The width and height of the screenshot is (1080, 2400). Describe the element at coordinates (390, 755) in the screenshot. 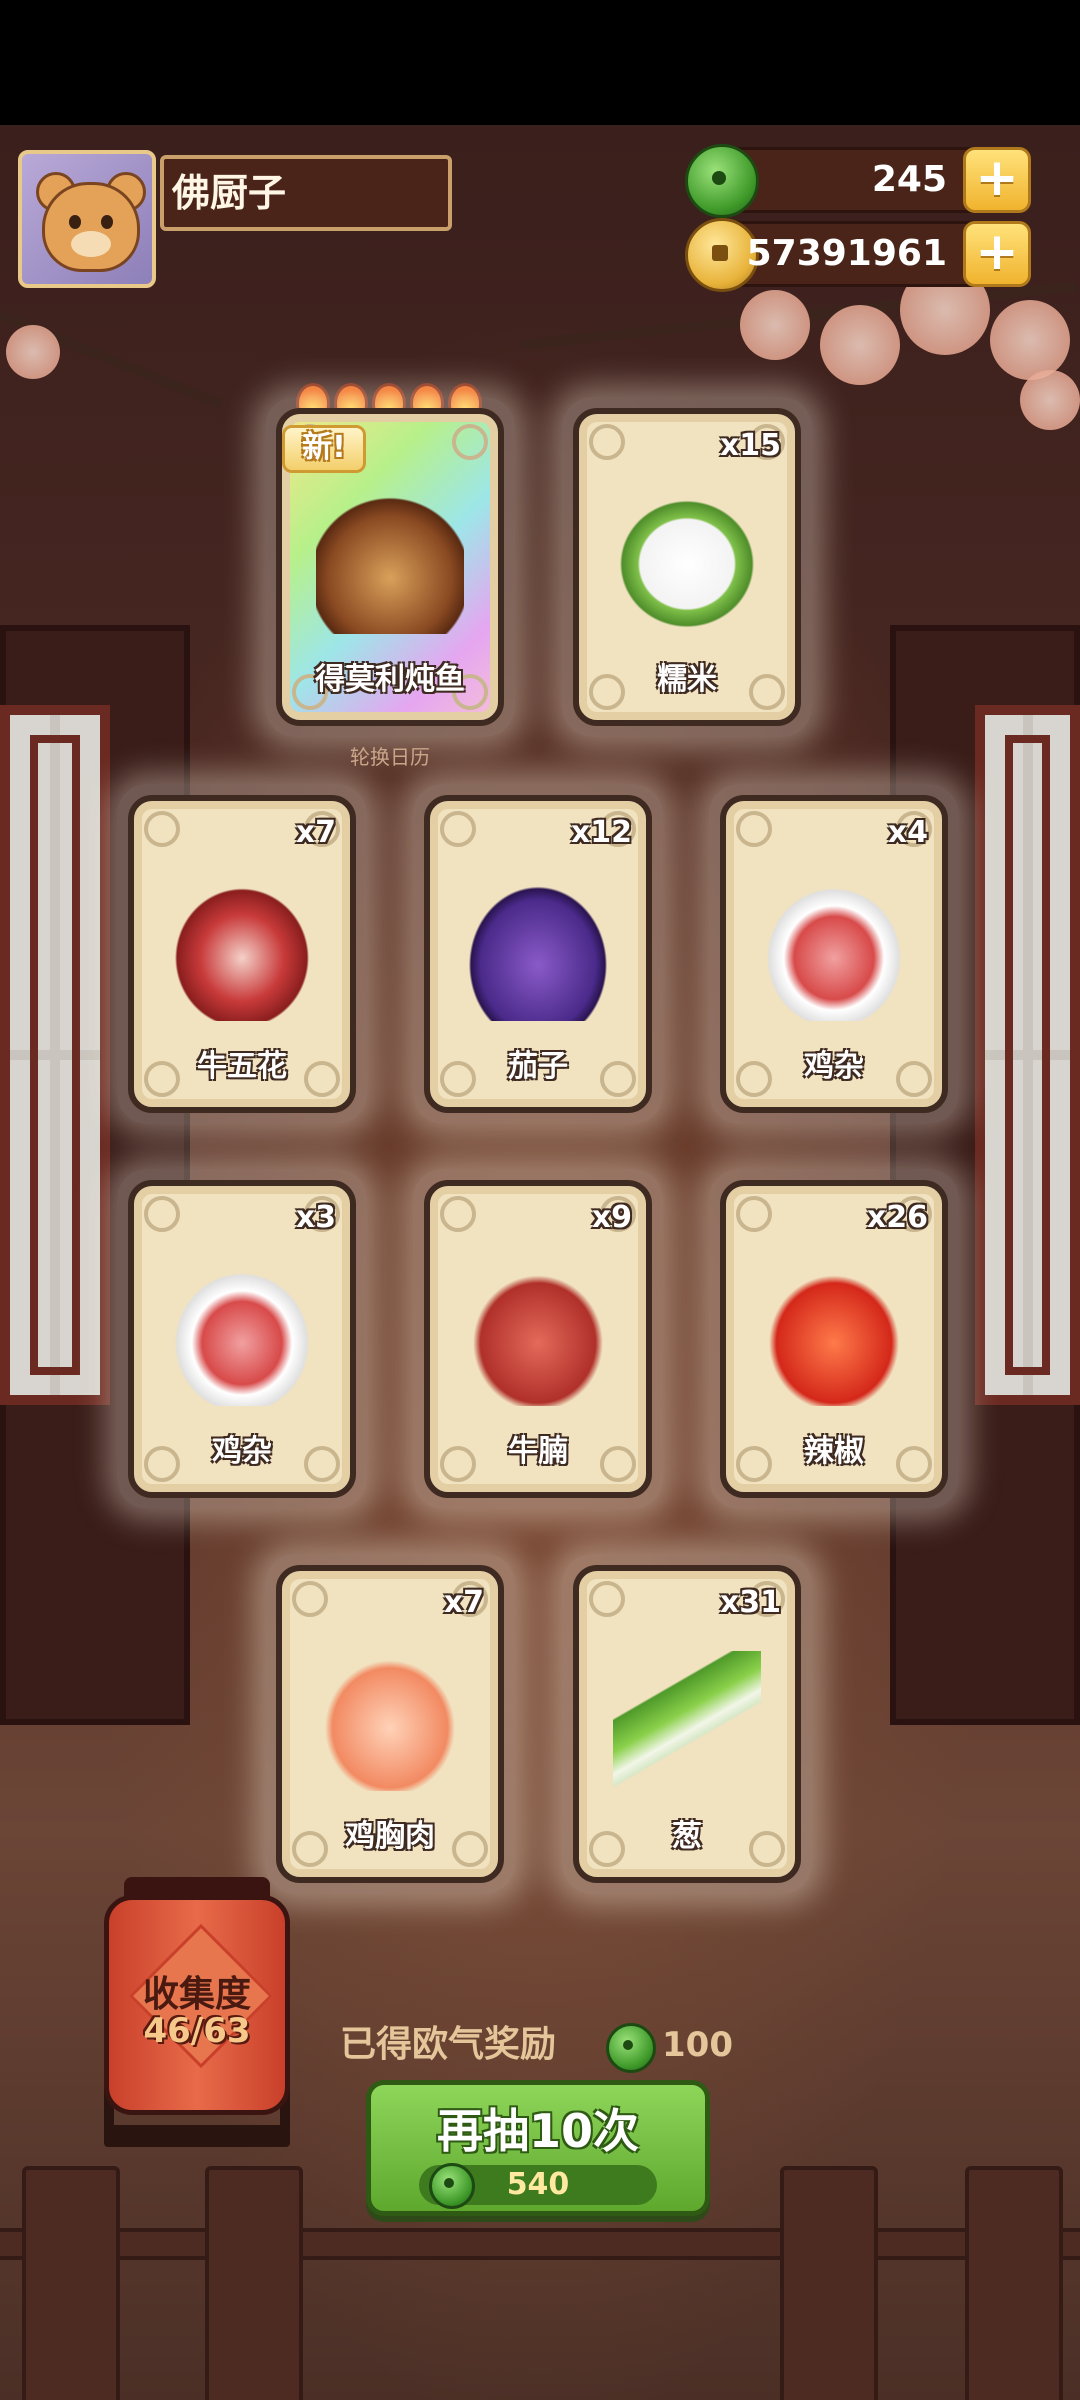

I see `rotation-calendar-label: 轮换日历` at that location.